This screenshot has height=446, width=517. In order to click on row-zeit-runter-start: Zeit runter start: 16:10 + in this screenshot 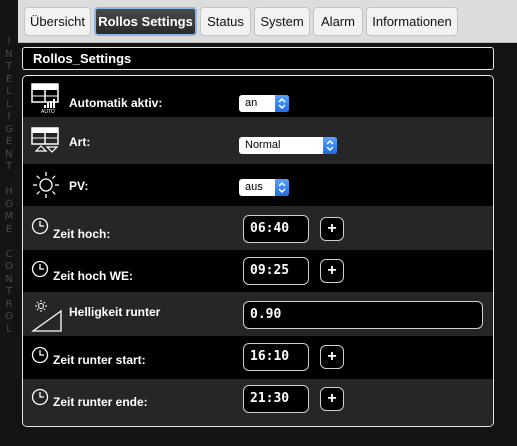, I will do `click(258, 357)`.